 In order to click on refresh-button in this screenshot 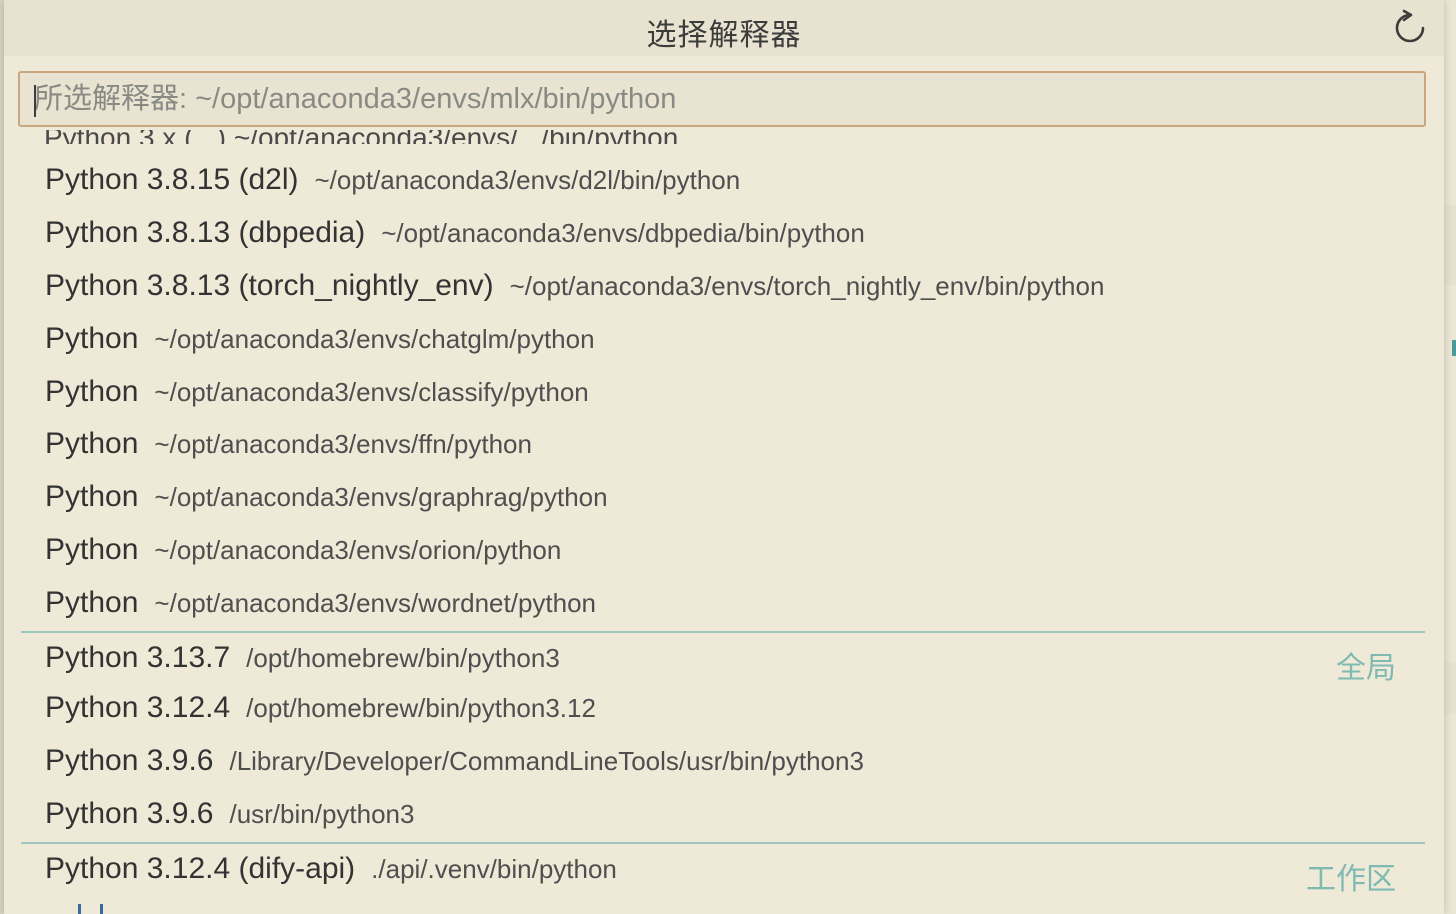, I will do `click(1410, 28)`.